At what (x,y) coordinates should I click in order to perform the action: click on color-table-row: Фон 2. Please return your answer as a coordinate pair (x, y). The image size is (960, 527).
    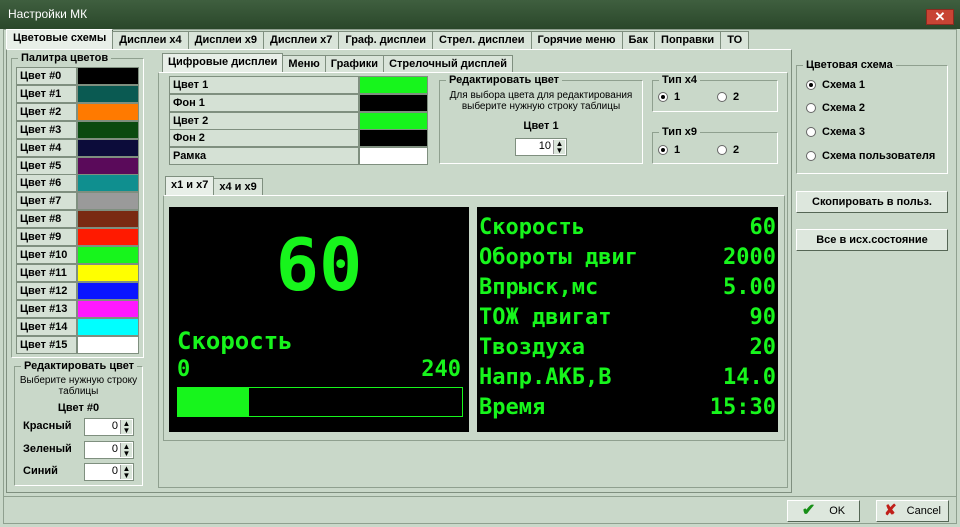
    Looking at the image, I should click on (298, 138).